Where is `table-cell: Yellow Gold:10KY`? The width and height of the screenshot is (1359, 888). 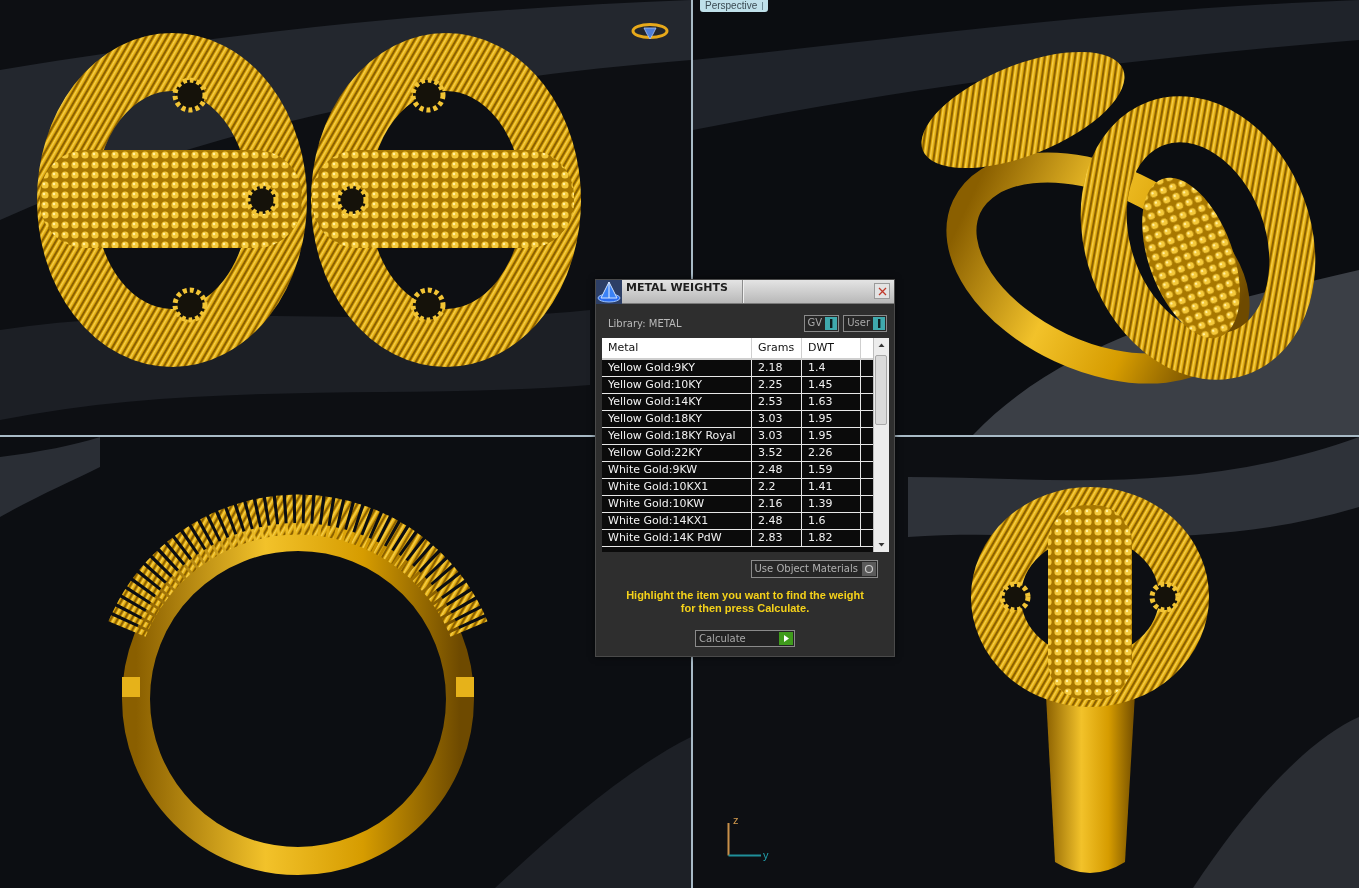
table-cell: Yellow Gold:10KY is located at coordinates (677, 385).